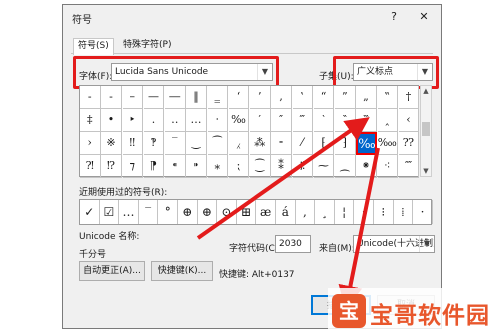  Describe the element at coordinates (349, 311) in the screenshot. I see `watermark-logo-icon: 宝` at that location.